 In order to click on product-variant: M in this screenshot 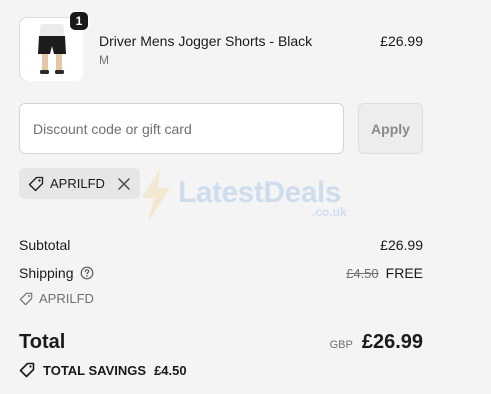, I will do `click(104, 60)`.